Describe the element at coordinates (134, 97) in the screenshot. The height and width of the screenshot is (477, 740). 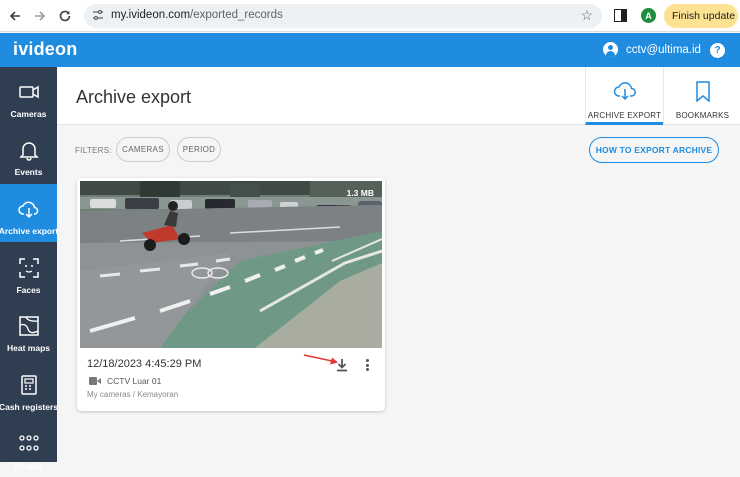
I see `page-title: Archive export` at that location.